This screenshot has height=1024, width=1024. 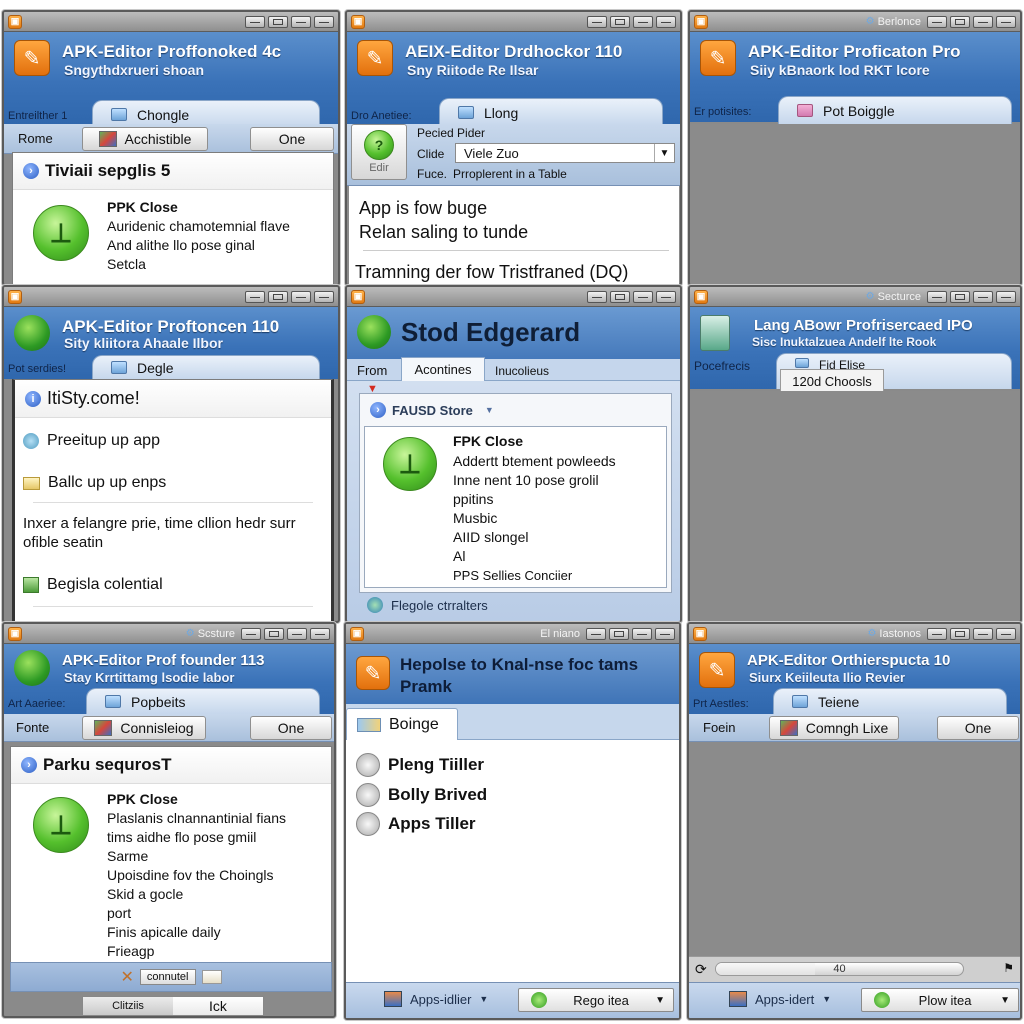 I want to click on clitziis-button: Clitziis, so click(x=128, y=1006).